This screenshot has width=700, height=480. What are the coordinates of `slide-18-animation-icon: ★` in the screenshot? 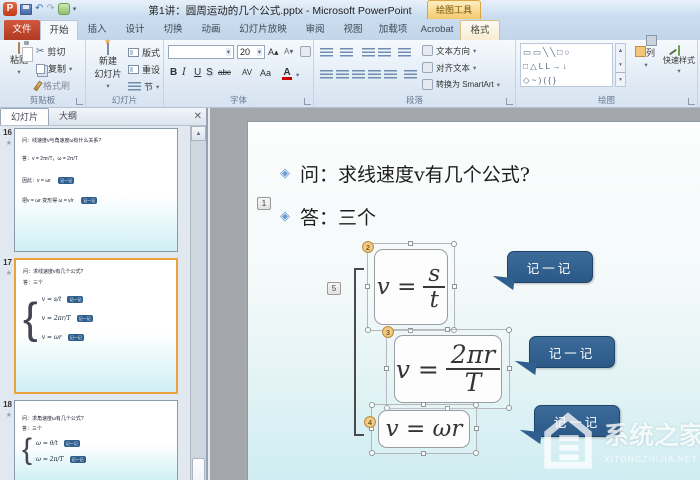 It's located at (7, 415).